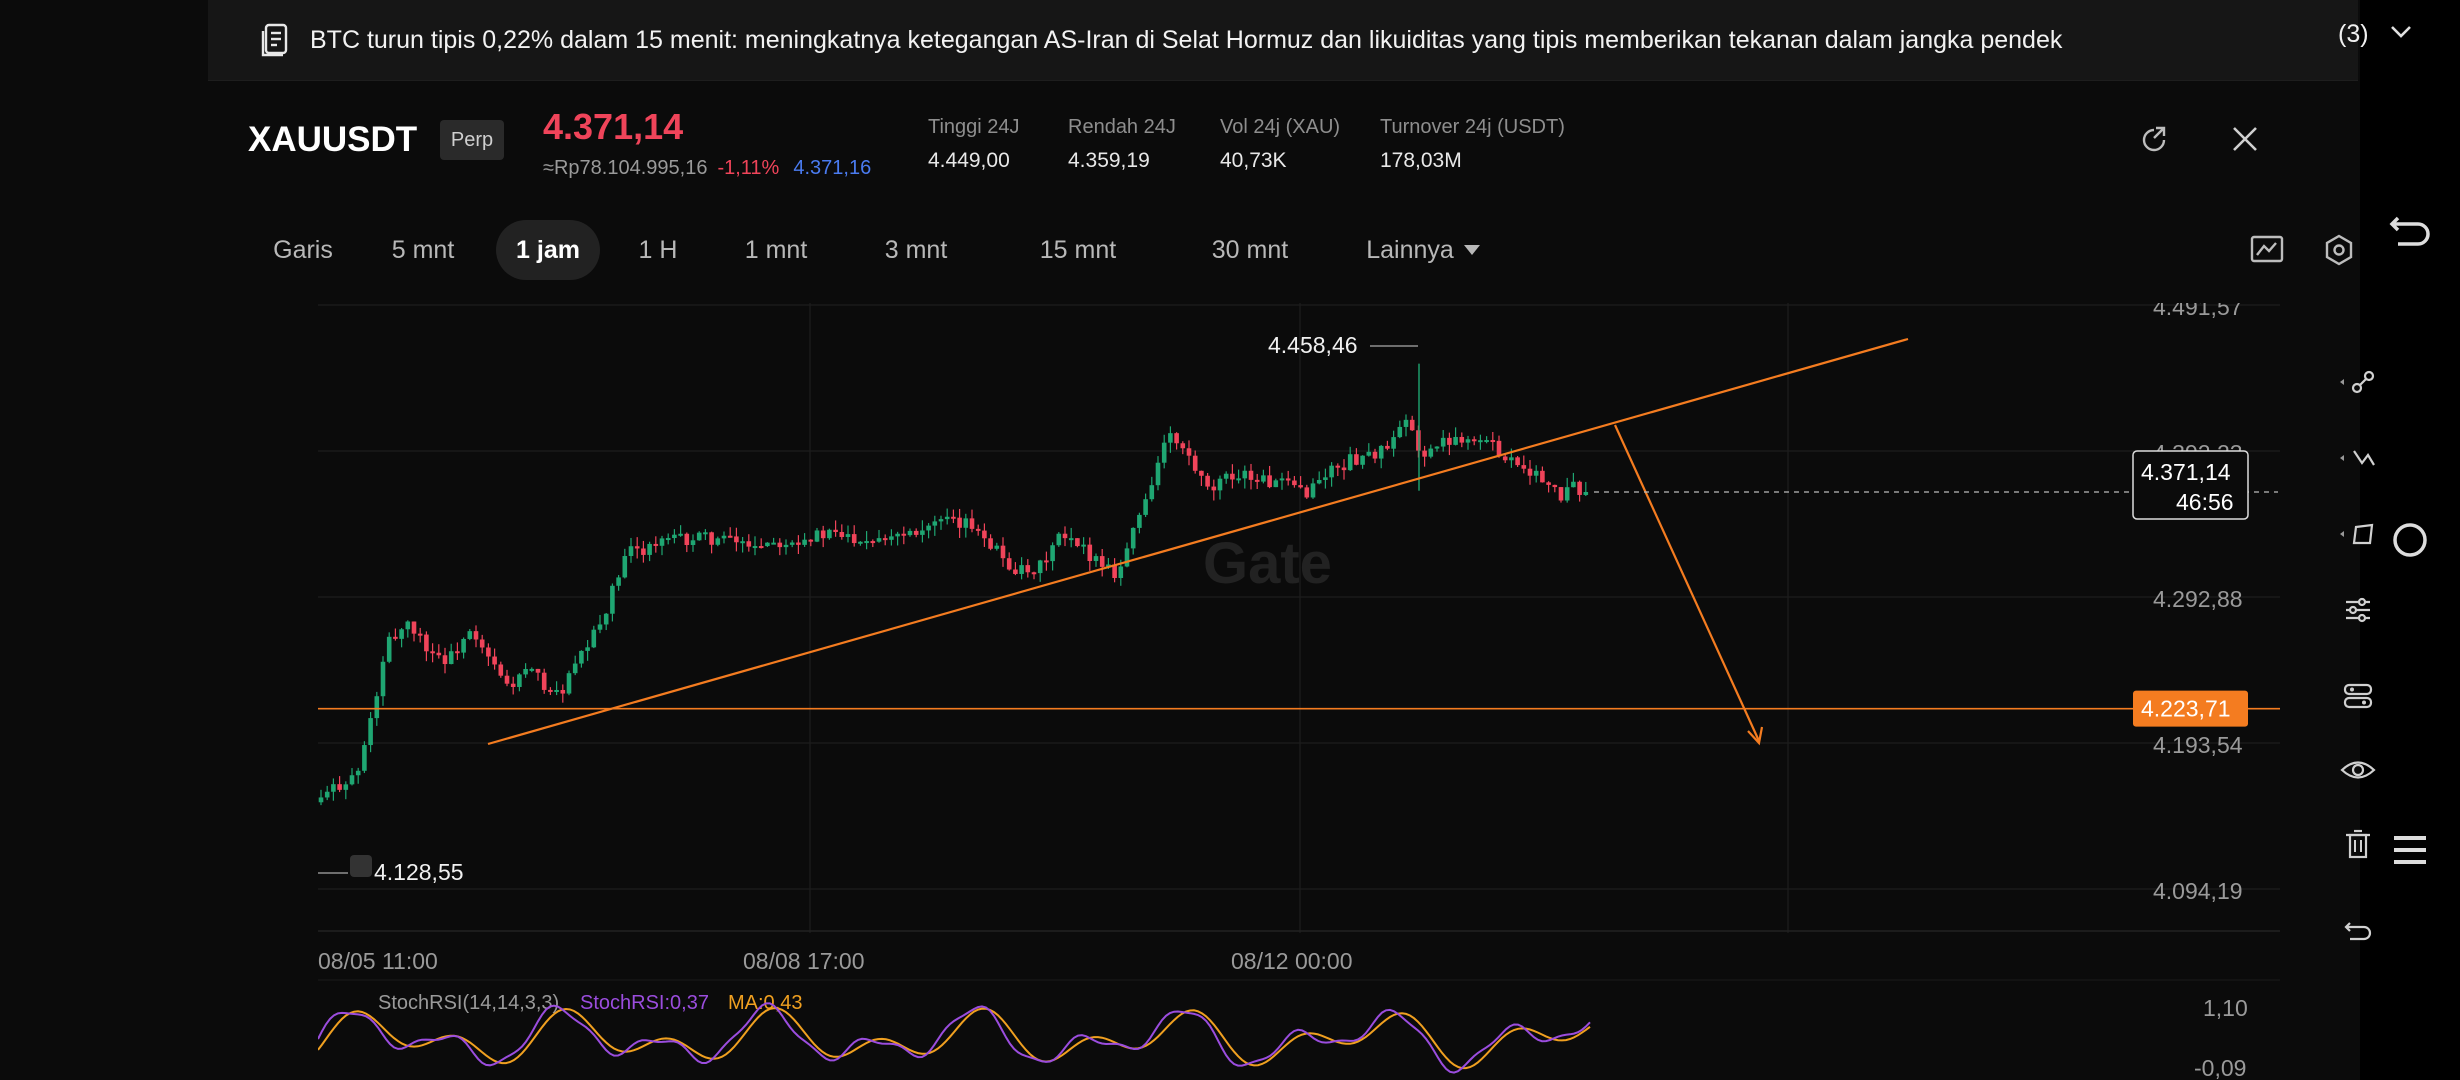 This screenshot has height=1080, width=2460. Describe the element at coordinates (2358, 770) in the screenshot. I see `visibility-eye-icon` at that location.